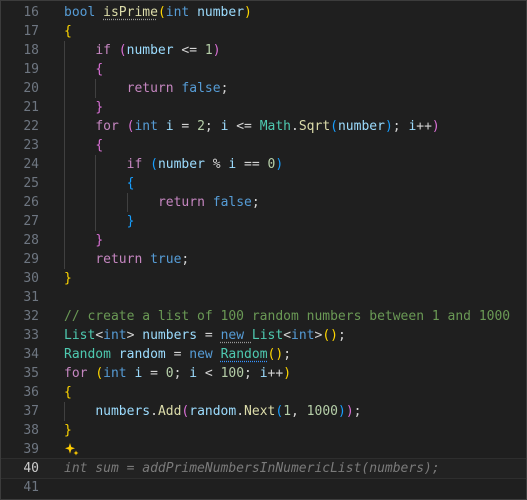  I want to click on code-token: ++, so click(275, 373).